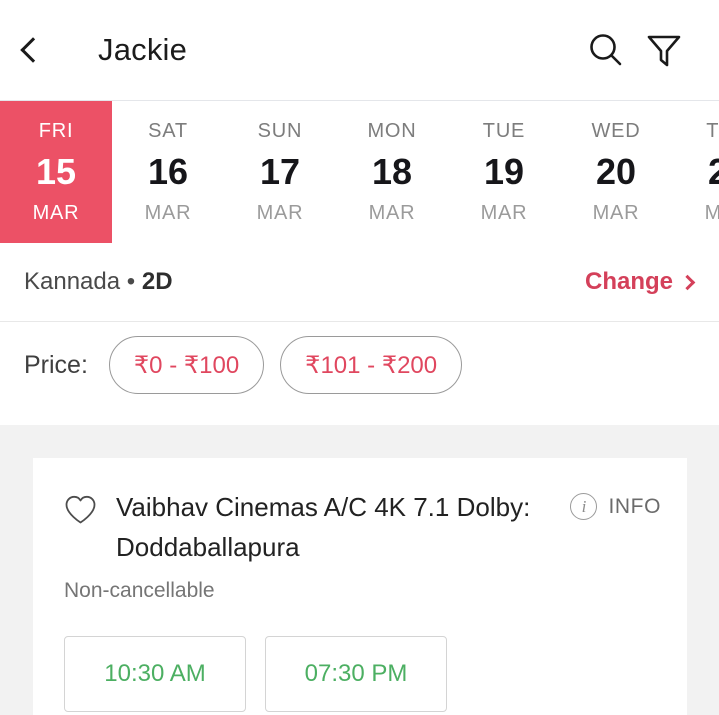  I want to click on date-cell-3: MON 18 MAR, so click(392, 172).